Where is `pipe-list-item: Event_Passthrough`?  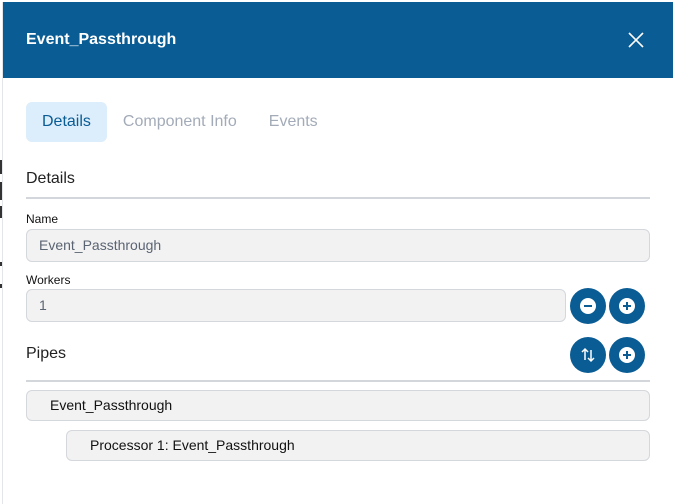 pipe-list-item: Event_Passthrough is located at coordinates (338, 405).